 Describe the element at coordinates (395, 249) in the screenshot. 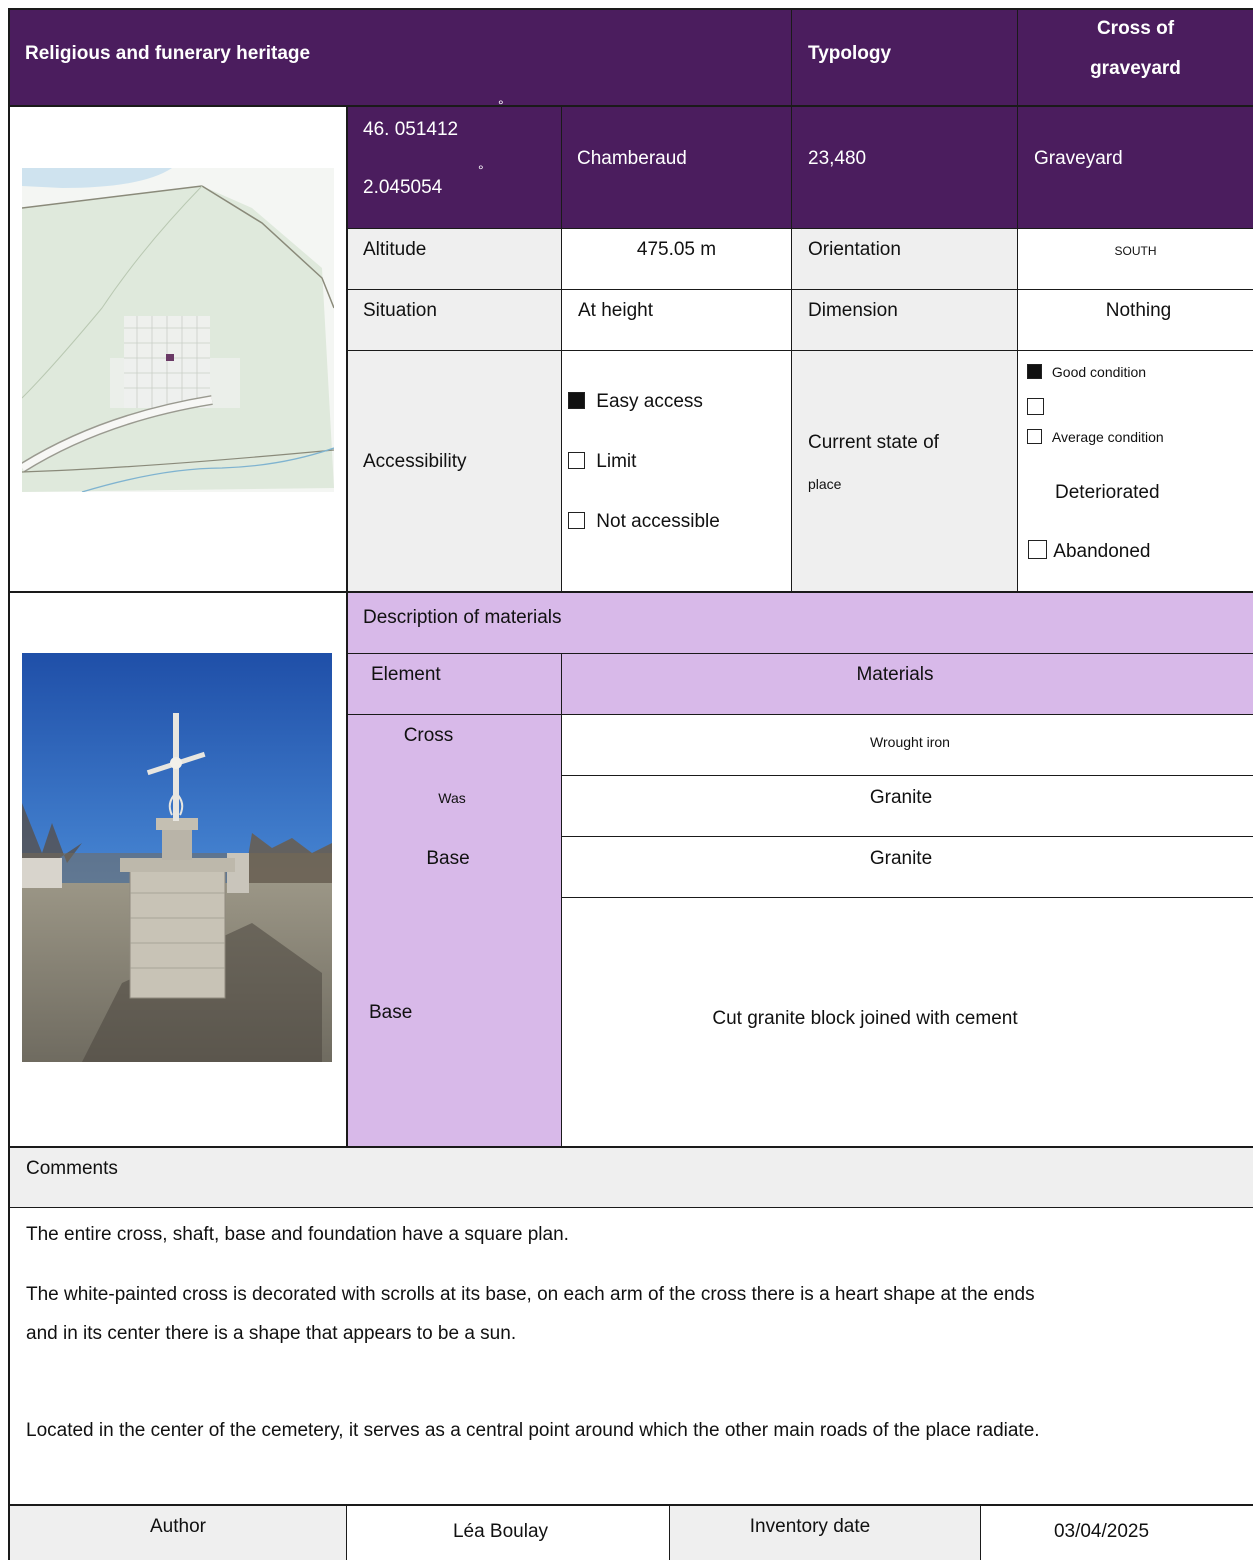

I see `altitude-label: Altitude` at that location.